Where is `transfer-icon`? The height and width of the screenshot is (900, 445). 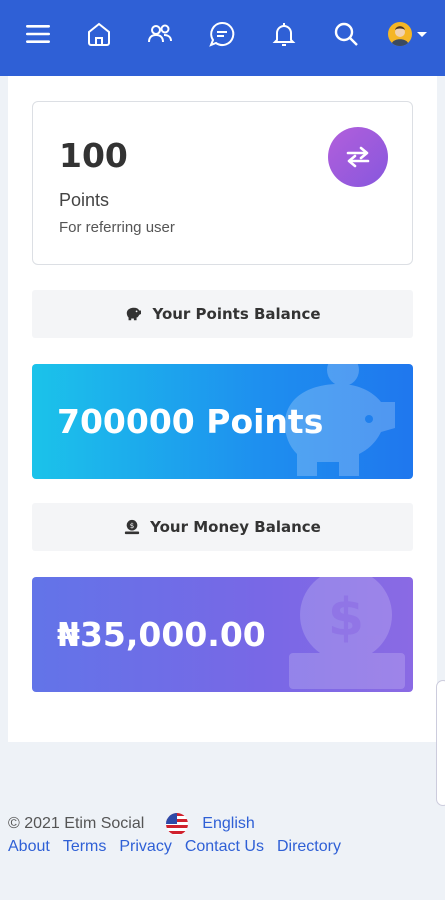 transfer-icon is located at coordinates (358, 157).